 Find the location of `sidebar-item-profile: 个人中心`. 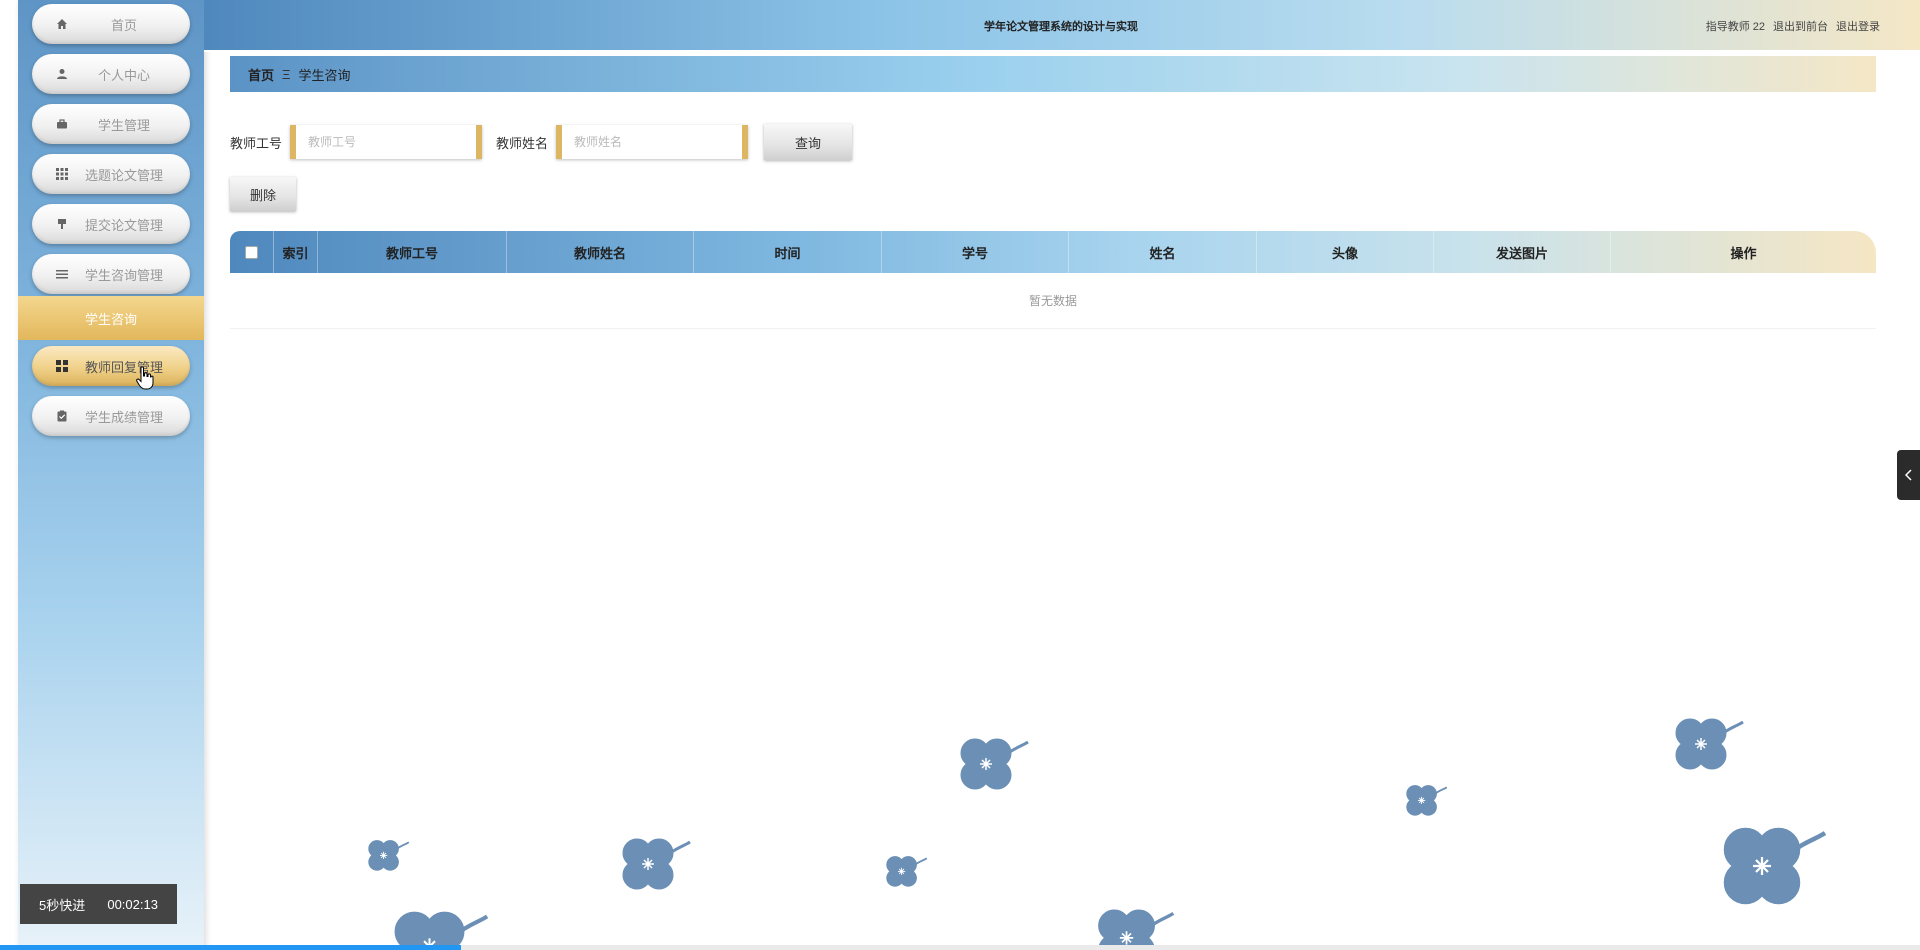

sidebar-item-profile: 个人中心 is located at coordinates (111, 74).